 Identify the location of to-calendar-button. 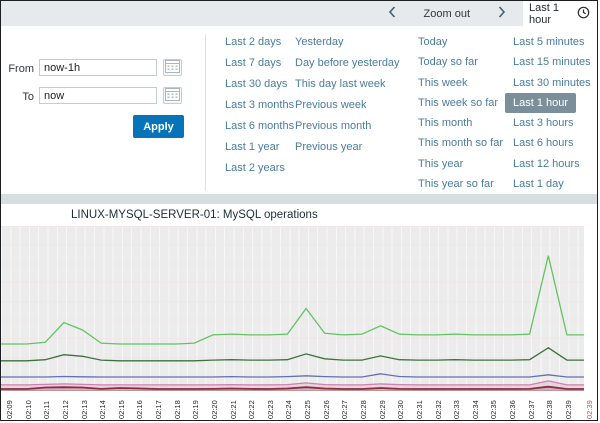
(172, 95).